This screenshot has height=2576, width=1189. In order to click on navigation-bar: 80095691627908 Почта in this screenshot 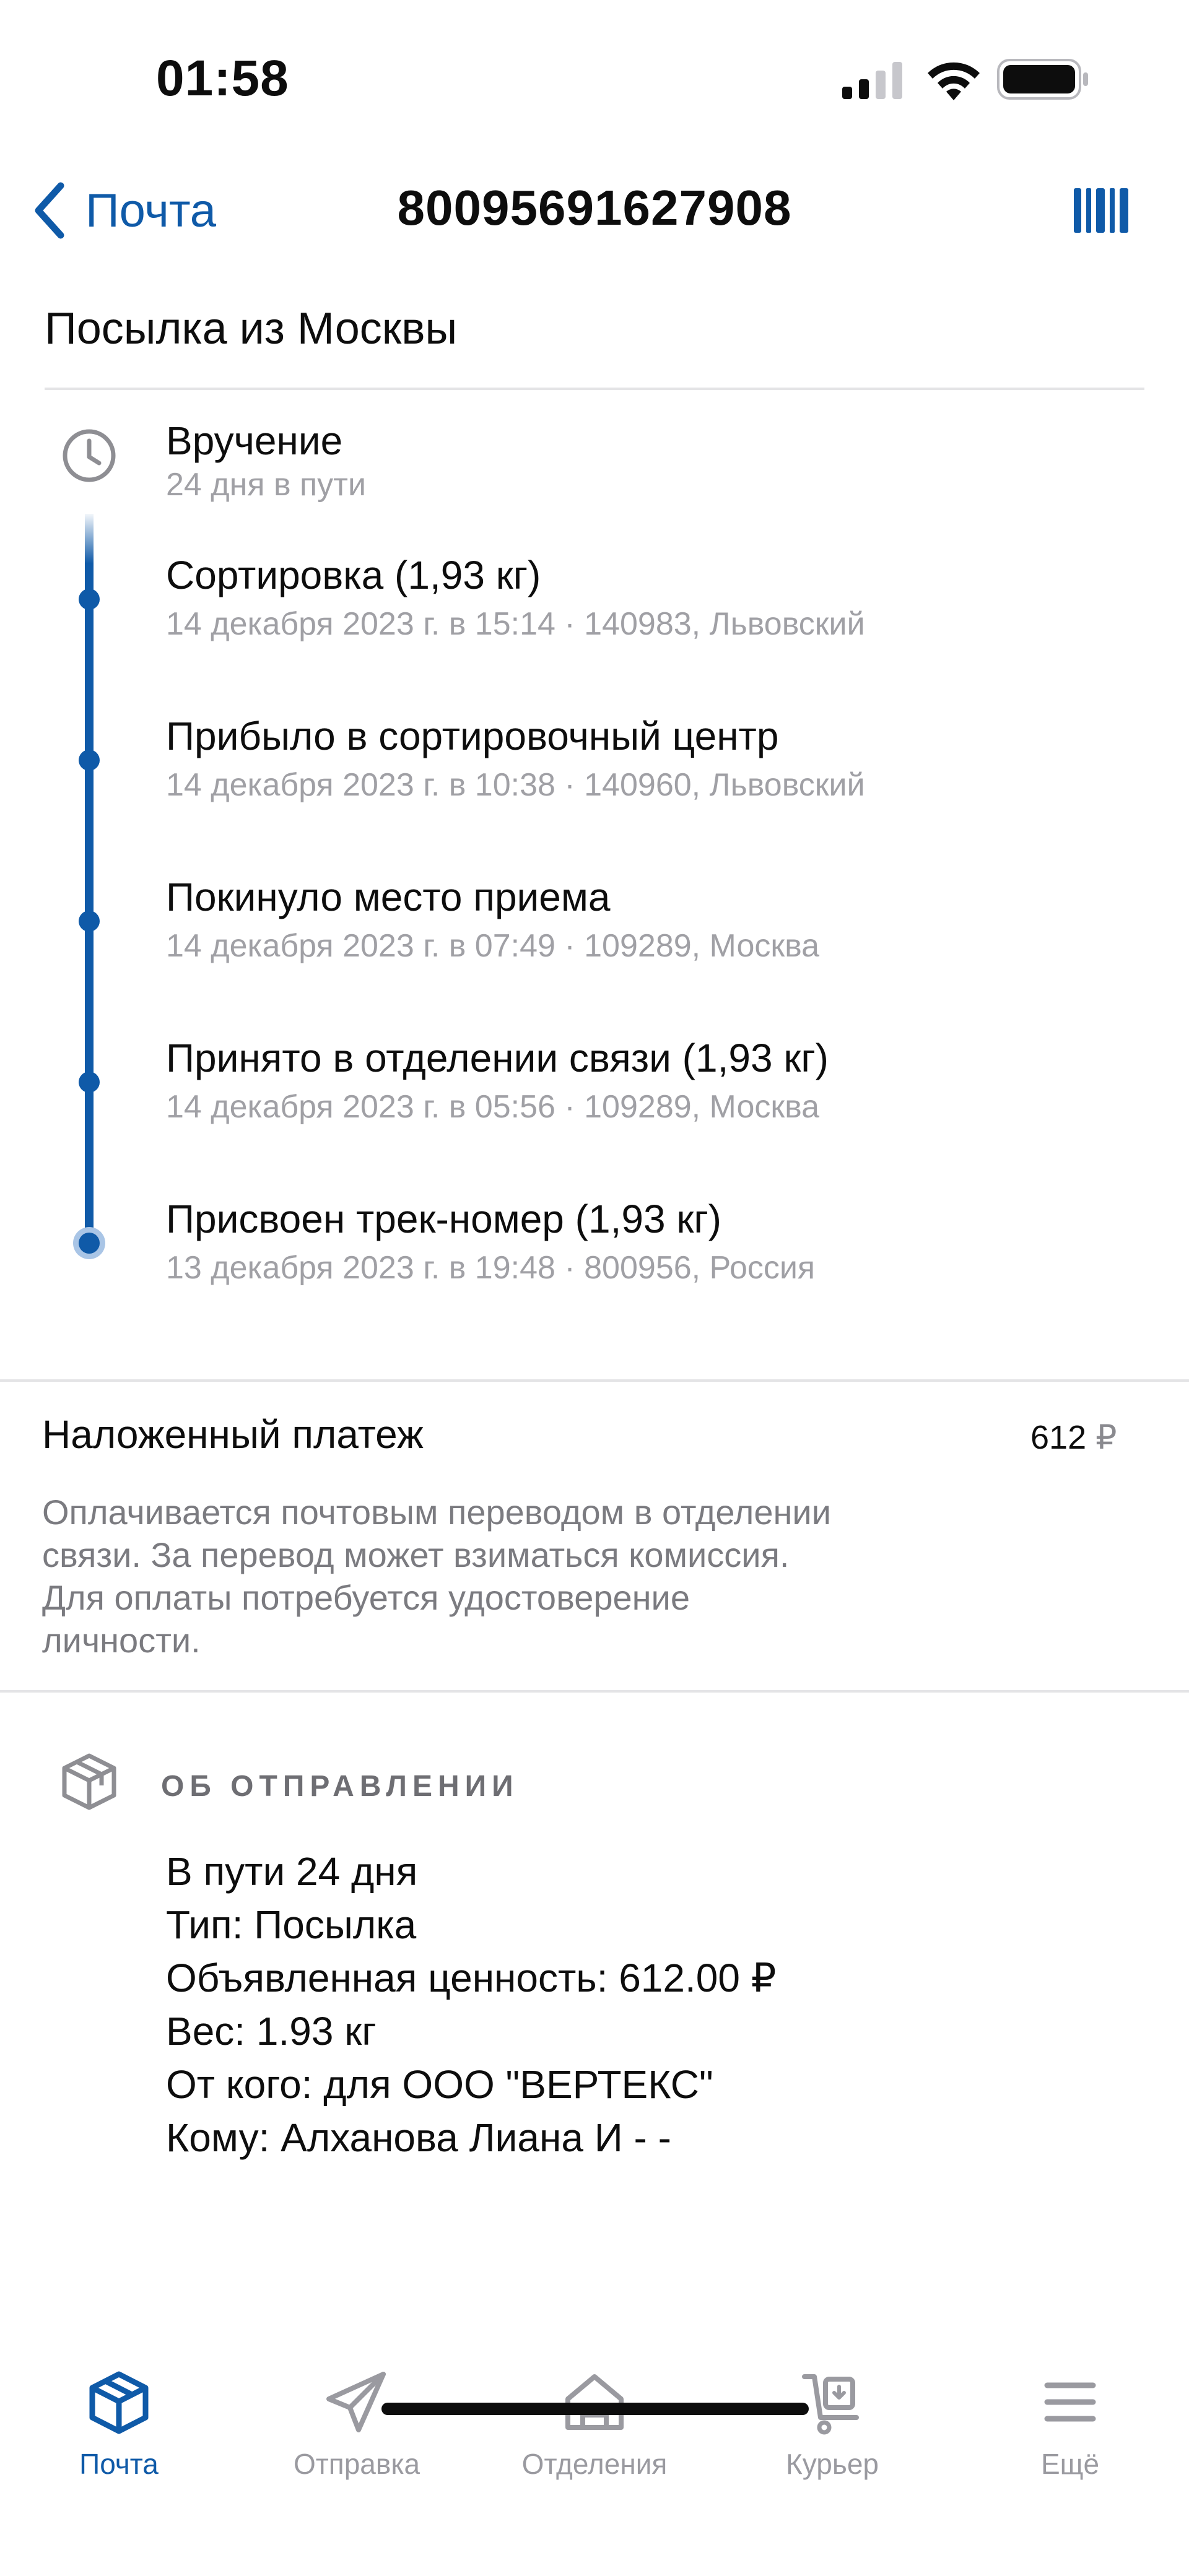, I will do `click(594, 210)`.